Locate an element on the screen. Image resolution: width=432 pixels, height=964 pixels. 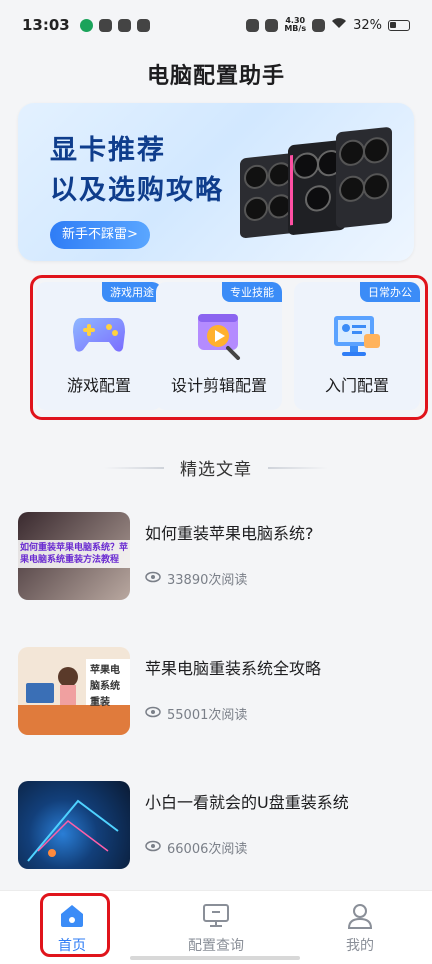
article-thumbnail: 如何重装苹果电脑系统？苹果电脑系统重装方法教程 is located at coordinates (74, 556).